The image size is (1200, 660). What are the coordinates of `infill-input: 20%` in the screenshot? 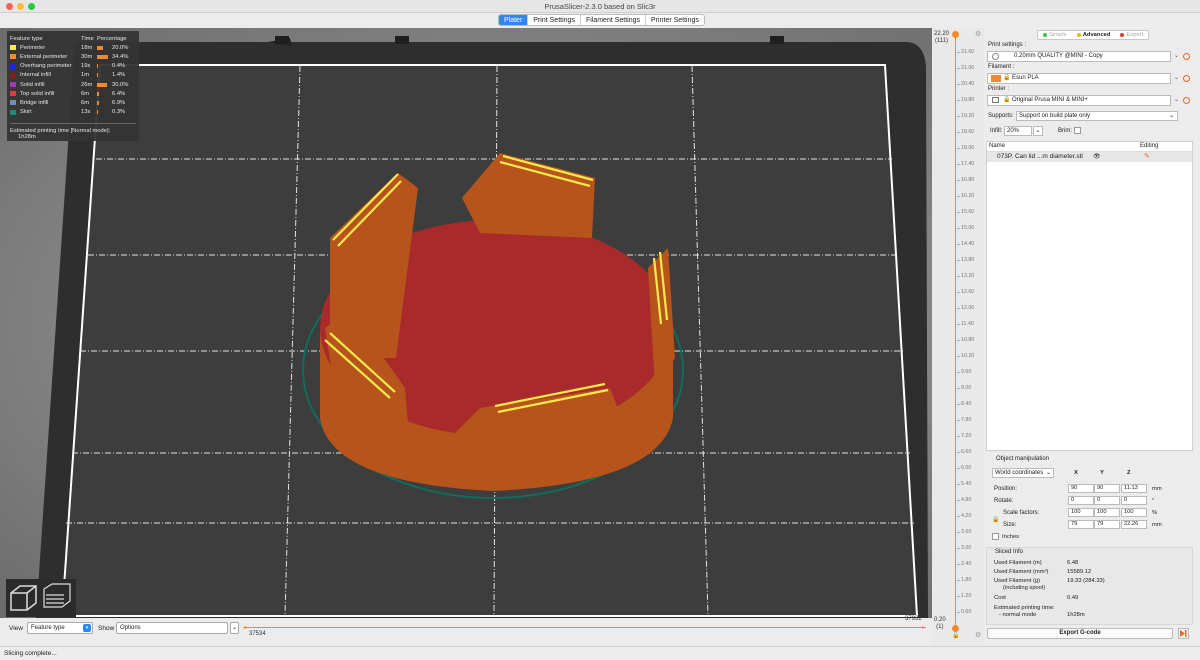 It's located at (1018, 131).